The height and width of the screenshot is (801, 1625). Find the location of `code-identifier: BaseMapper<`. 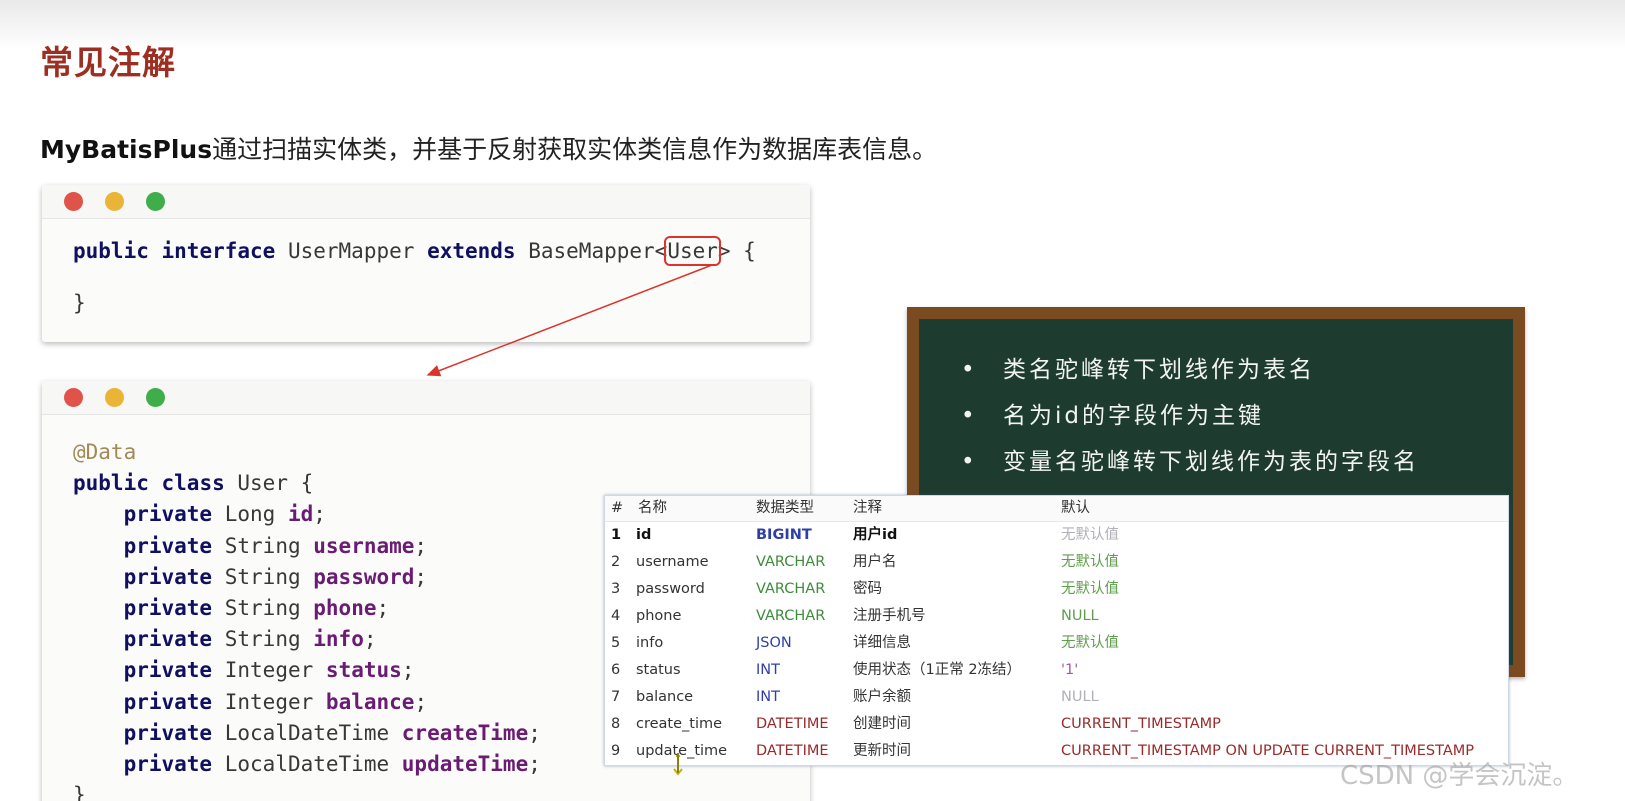

code-identifier: BaseMapper< is located at coordinates (598, 251).